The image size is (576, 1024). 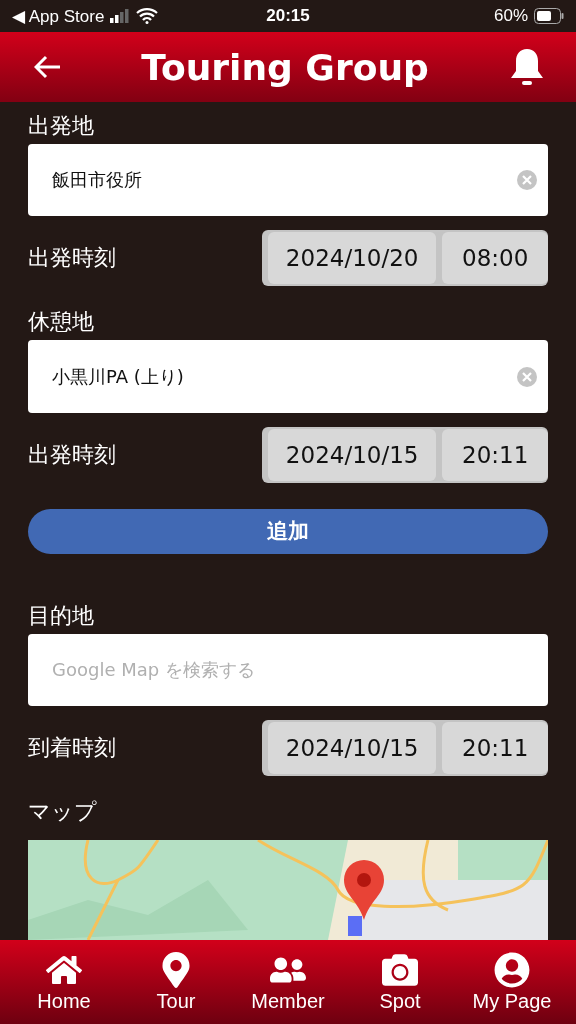 I want to click on field-label: 目的地, so click(x=61, y=615).